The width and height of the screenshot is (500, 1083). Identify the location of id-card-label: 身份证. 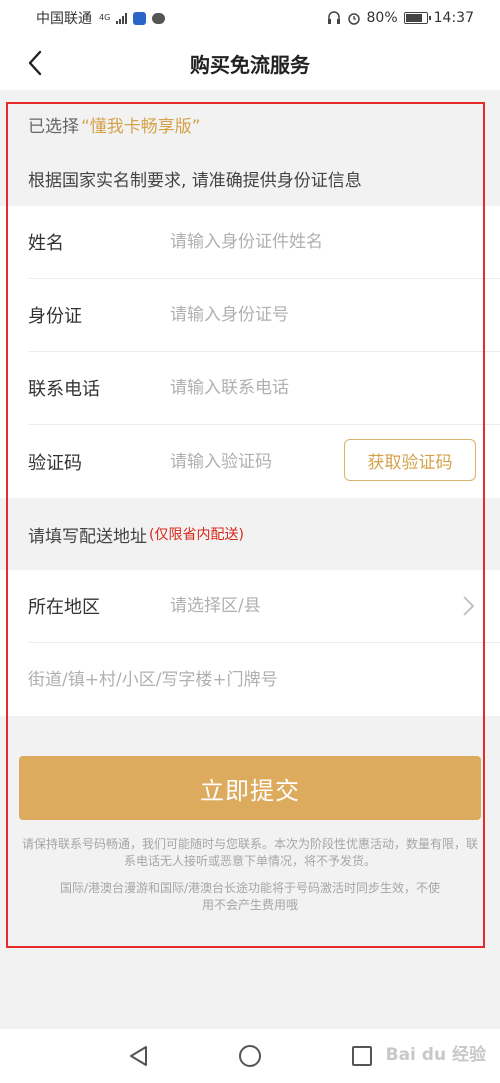
(55, 316).